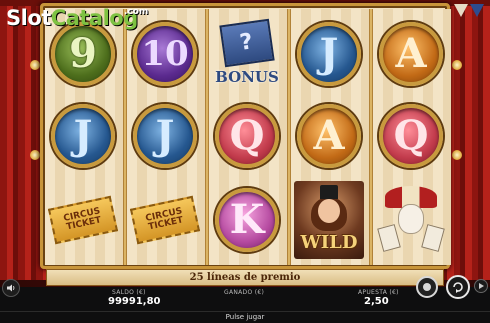 The image size is (490, 323). I want to click on symbol-coin: 10, so click(165, 54).